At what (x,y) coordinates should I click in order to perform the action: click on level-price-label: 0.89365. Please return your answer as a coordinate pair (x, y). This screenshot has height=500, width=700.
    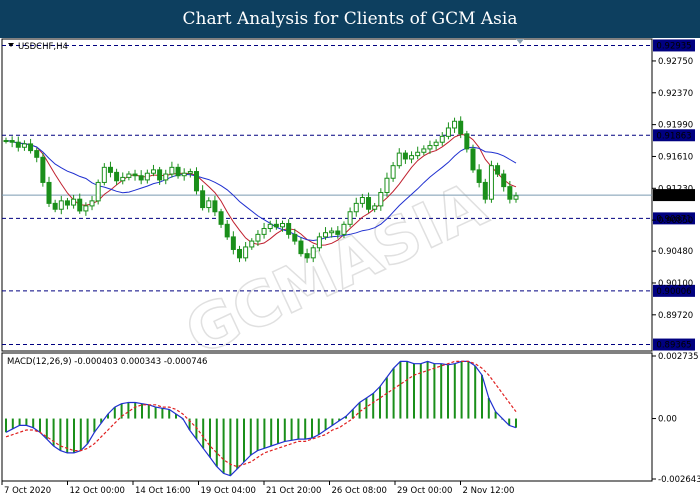
    Looking at the image, I should click on (673, 346).